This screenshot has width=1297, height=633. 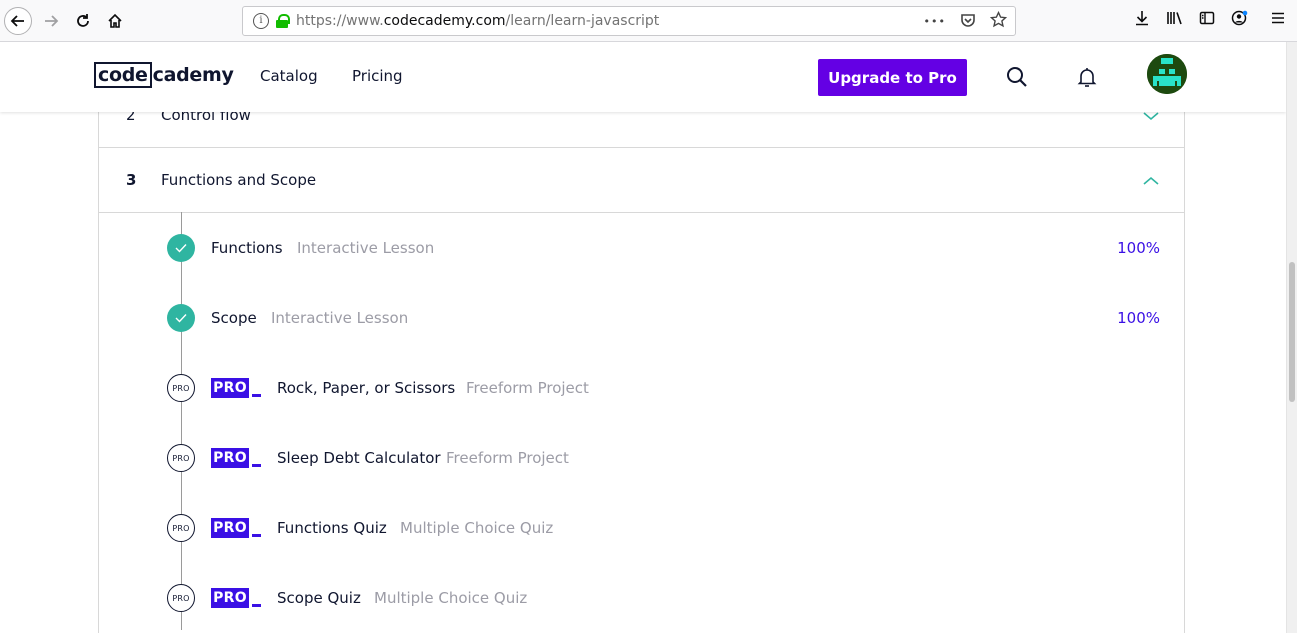 What do you see at coordinates (131, 180) in the screenshot?
I see `module-number: 3` at bounding box center [131, 180].